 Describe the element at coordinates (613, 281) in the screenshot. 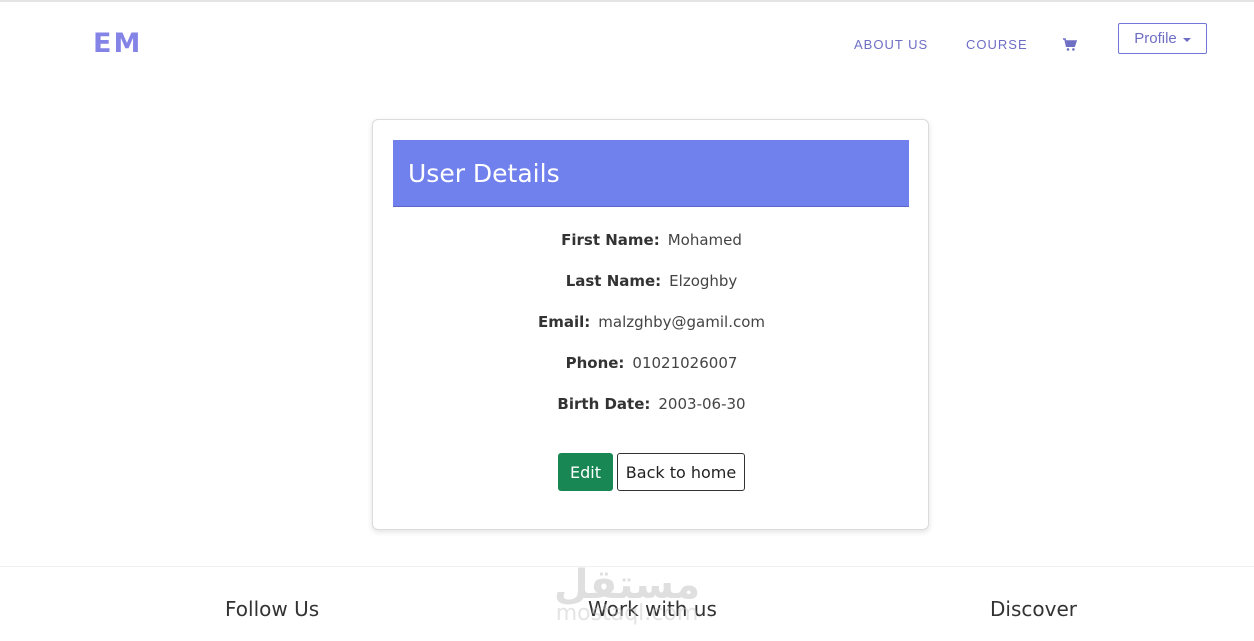

I see `detail-label: Last Name:` at that location.